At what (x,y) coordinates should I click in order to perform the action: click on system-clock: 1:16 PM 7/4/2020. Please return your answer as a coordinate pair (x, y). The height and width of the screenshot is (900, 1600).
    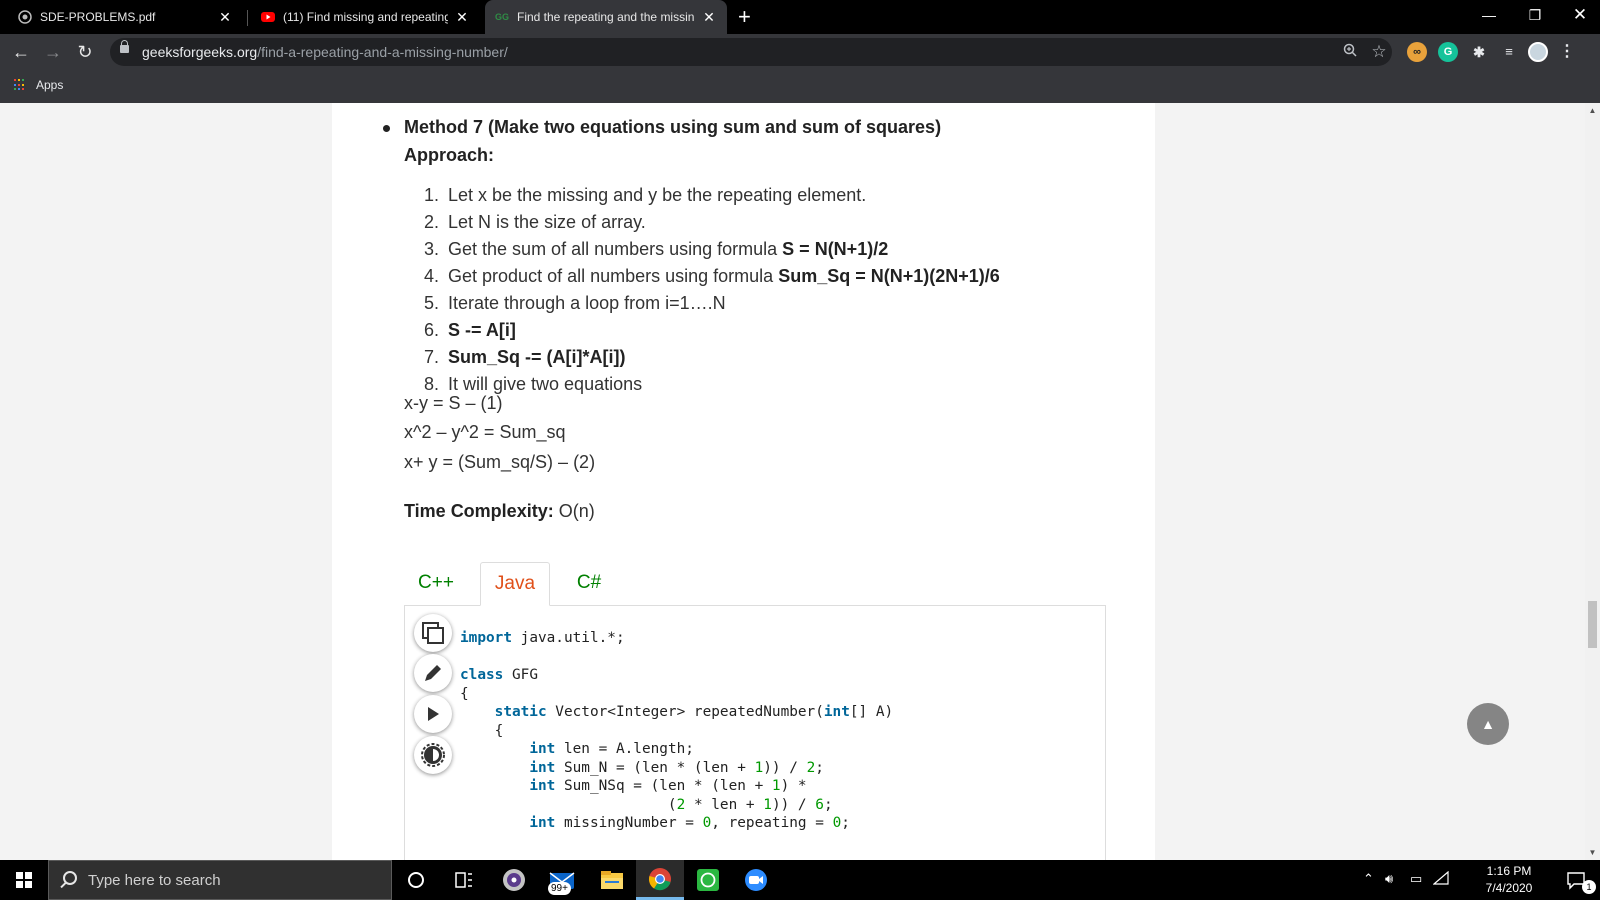
    Looking at the image, I should click on (1509, 880).